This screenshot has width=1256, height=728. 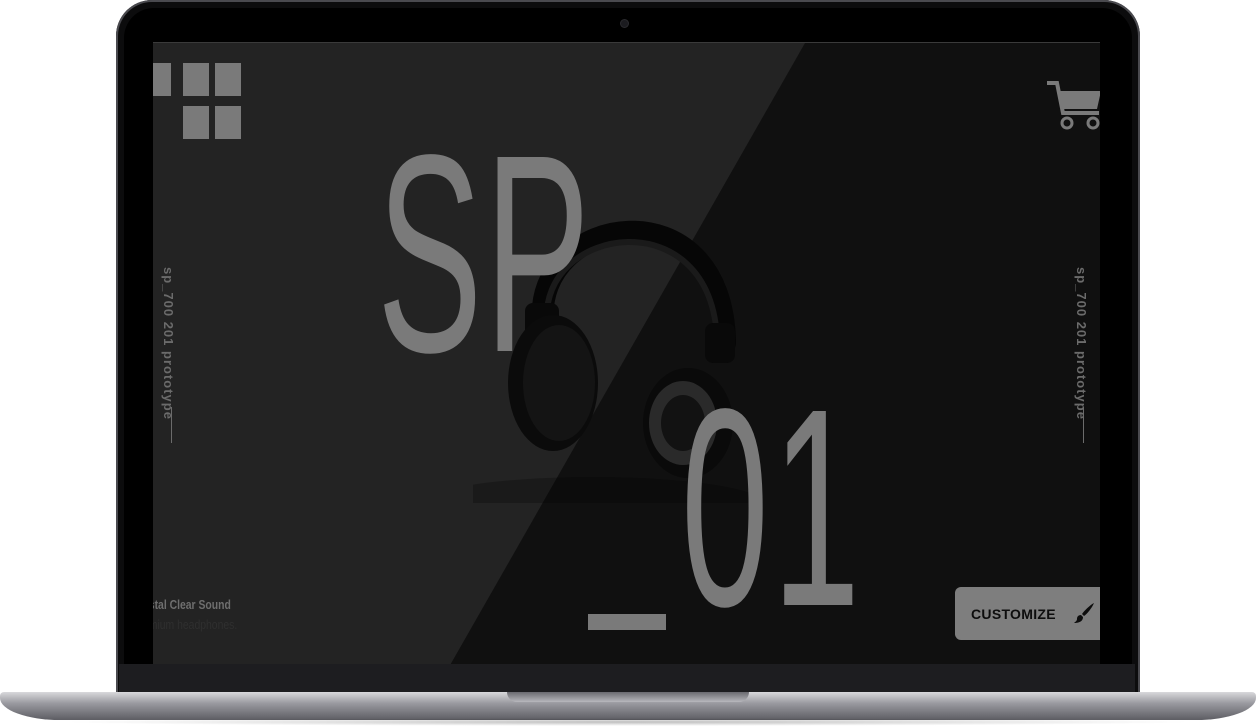 What do you see at coordinates (485, 253) in the screenshot?
I see `hero-title-top: SP` at bounding box center [485, 253].